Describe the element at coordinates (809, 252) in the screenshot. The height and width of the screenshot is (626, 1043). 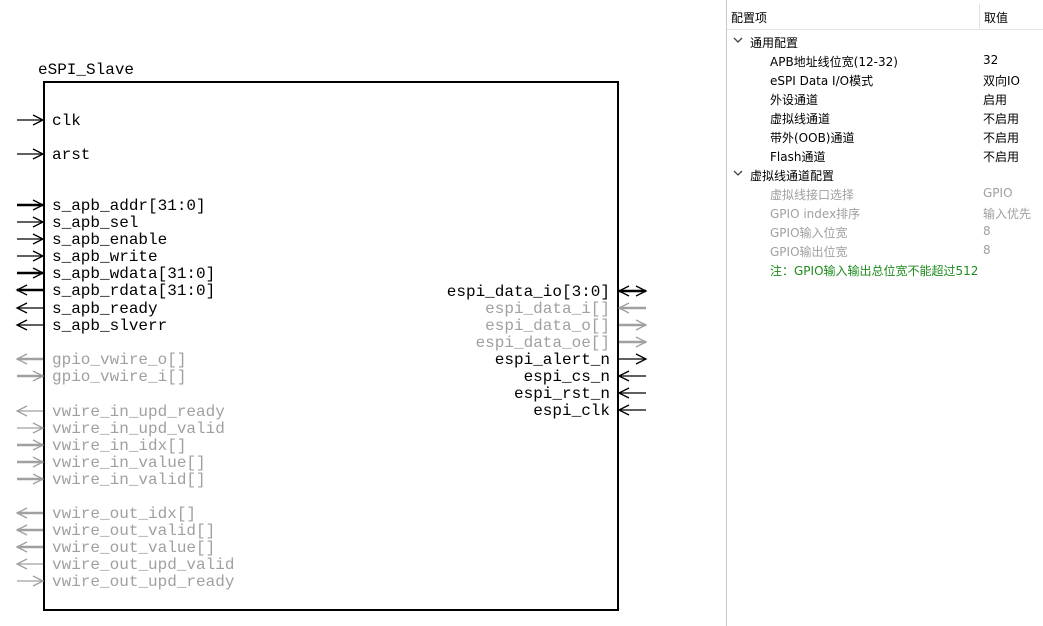
I see `config-item-name: GPIO输出位宽` at that location.